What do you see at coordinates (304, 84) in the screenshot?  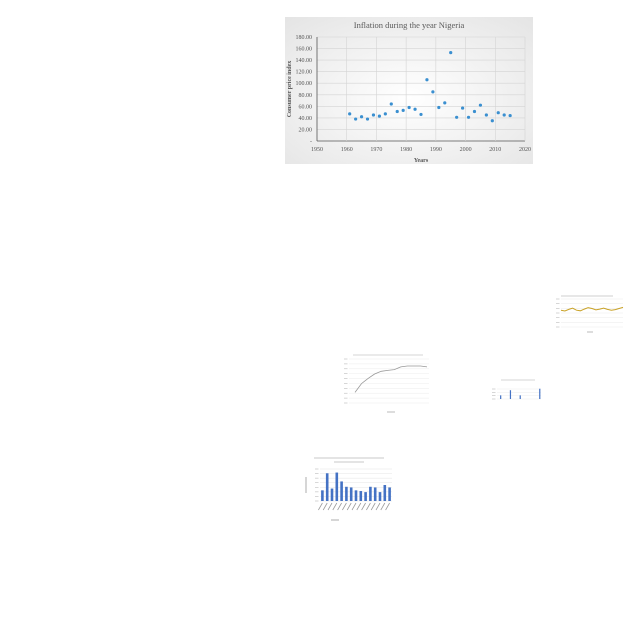 I see `y-tick-label: 100.00` at bounding box center [304, 84].